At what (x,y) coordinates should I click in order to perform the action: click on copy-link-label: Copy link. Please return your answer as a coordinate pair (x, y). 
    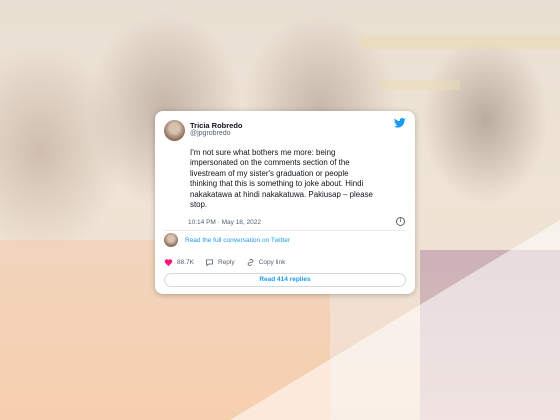
    Looking at the image, I should click on (272, 262).